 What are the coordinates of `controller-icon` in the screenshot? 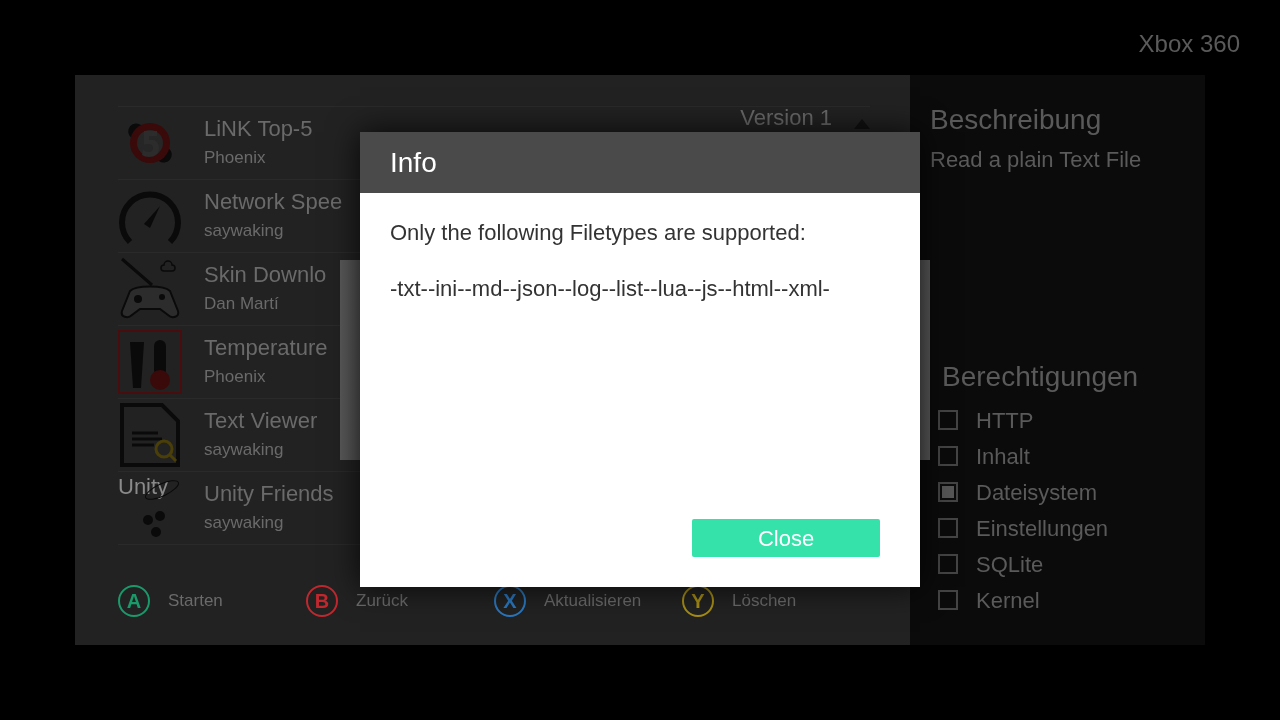 It's located at (150, 289).